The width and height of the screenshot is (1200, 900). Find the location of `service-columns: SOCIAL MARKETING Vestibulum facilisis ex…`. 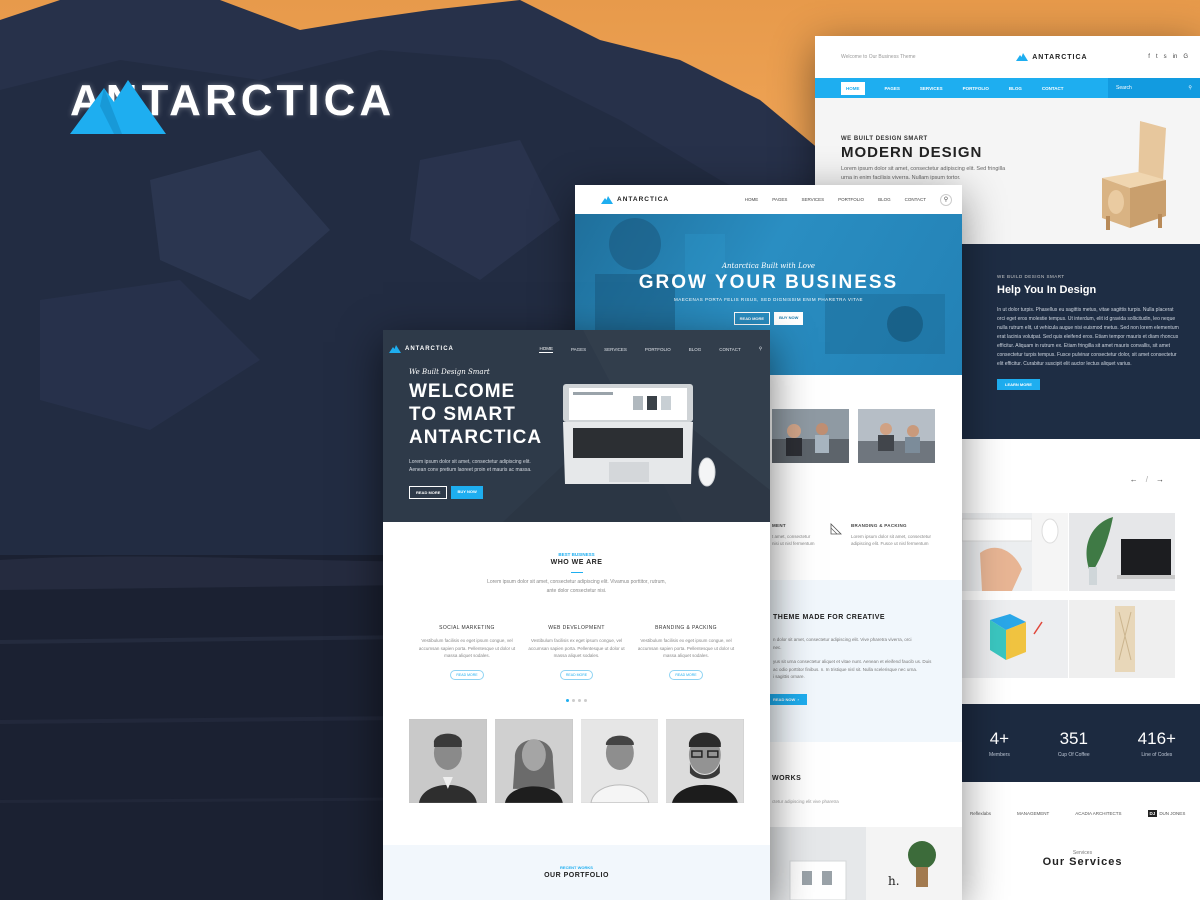

service-columns: SOCIAL MARKETING Vestibulum facilisis ex… is located at coordinates (576, 638).